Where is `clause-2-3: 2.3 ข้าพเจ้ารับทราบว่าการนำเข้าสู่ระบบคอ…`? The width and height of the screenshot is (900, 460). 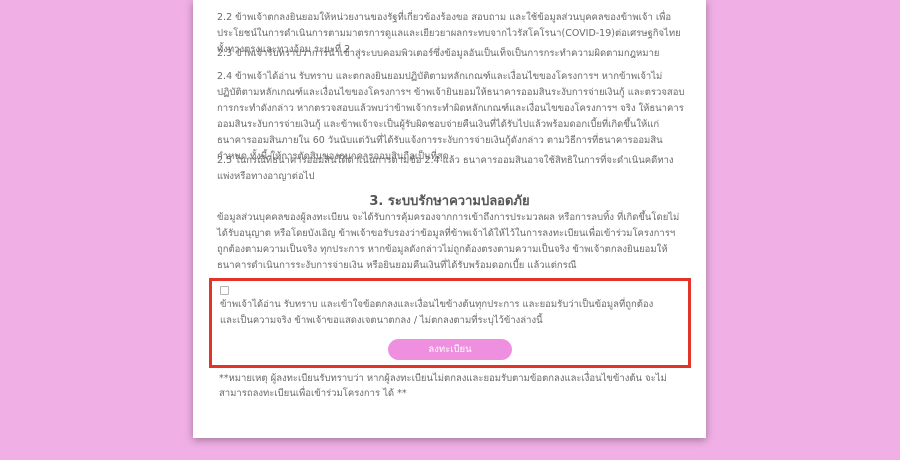 clause-2-3: 2.3 ข้าพเจ้ารับทราบว่าการนำเข้าสู่ระบบคอ… is located at coordinates (438, 53).